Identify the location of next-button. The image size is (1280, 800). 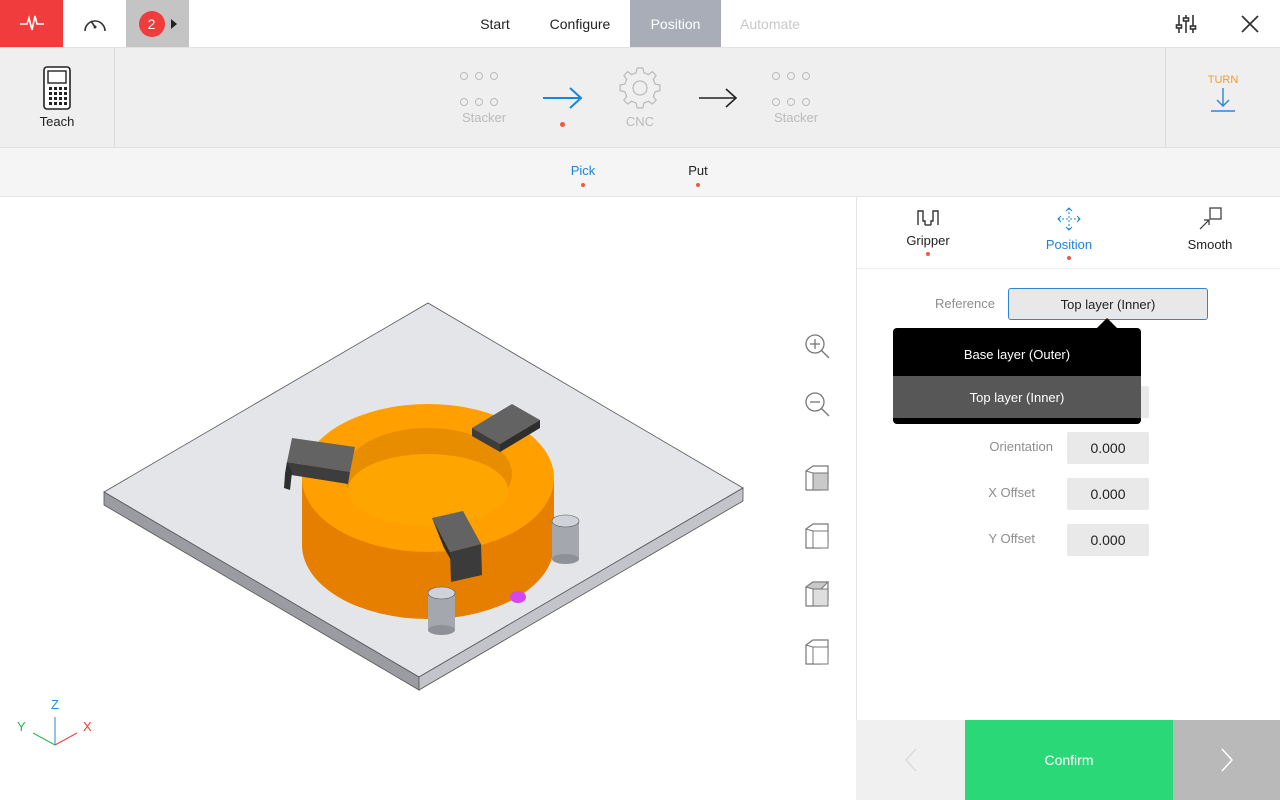
(1226, 760).